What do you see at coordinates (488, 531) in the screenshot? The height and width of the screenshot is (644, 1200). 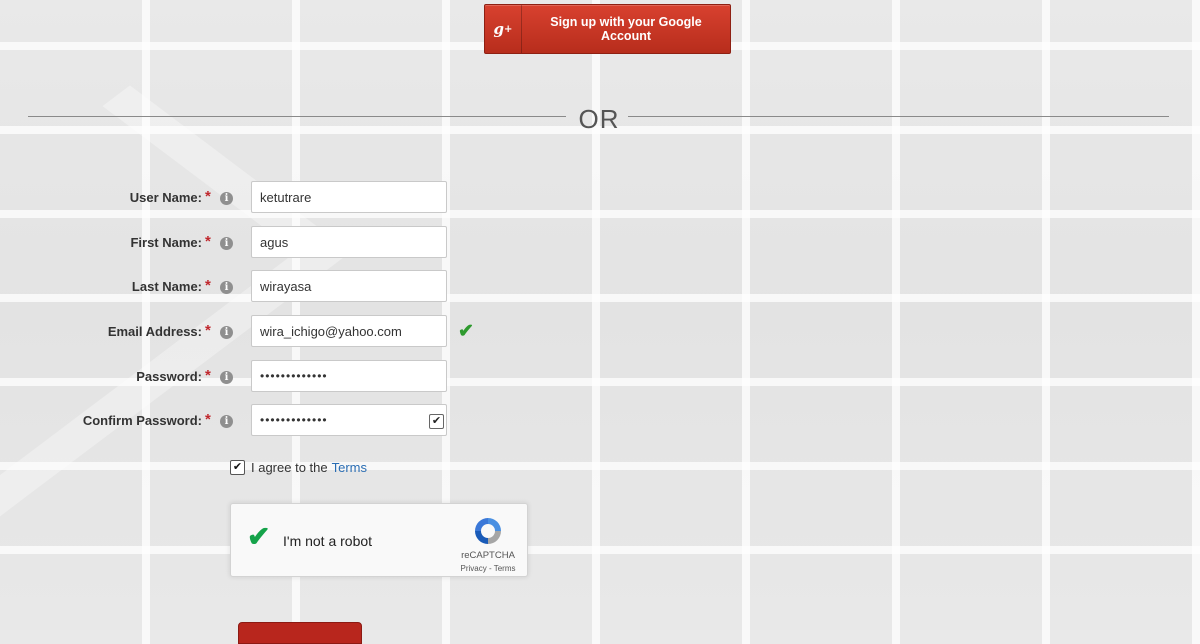 I see `recaptcha-logo-icon` at bounding box center [488, 531].